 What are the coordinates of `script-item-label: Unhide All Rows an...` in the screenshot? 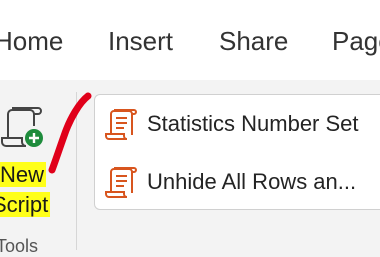 It's located at (252, 181).